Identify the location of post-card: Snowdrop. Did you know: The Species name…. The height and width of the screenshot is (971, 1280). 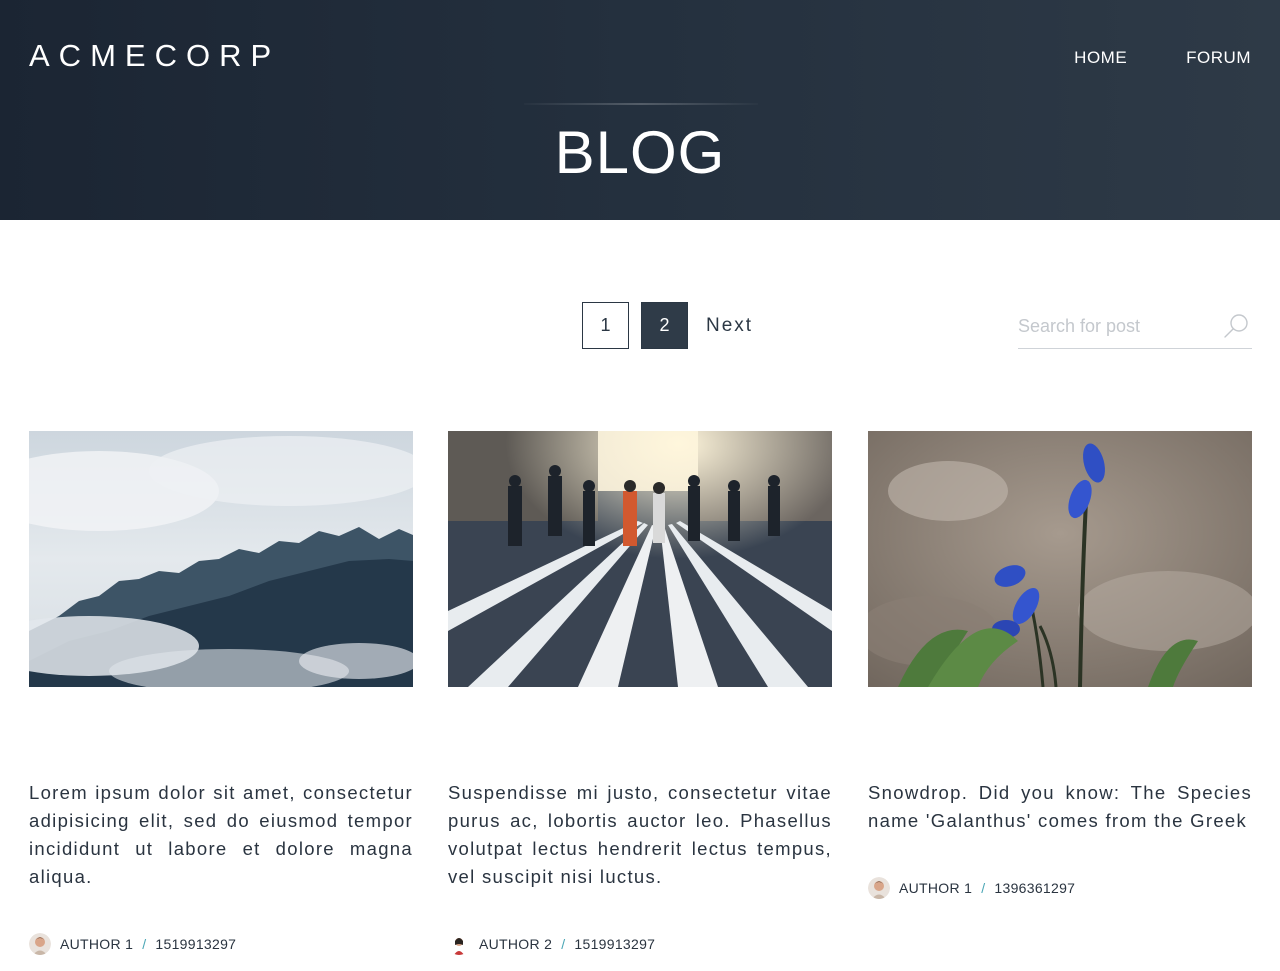
(1060, 665).